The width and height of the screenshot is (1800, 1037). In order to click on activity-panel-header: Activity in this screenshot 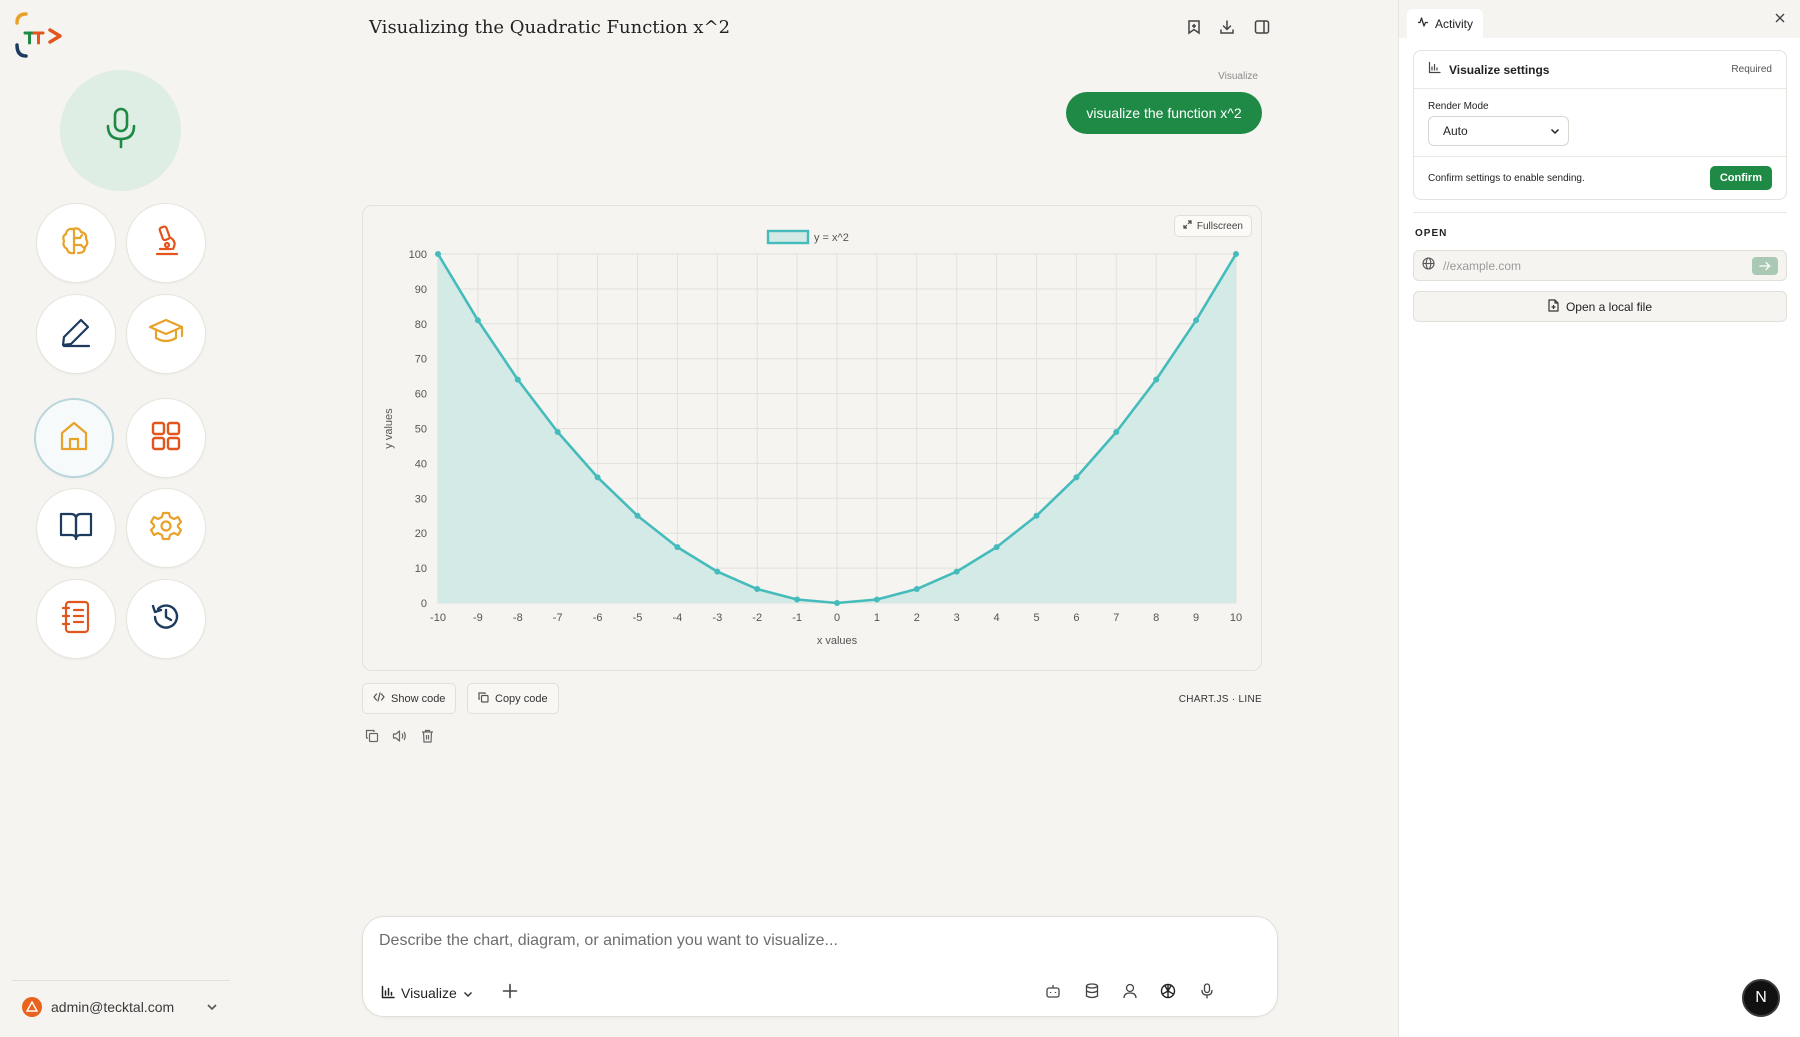, I will do `click(1599, 19)`.